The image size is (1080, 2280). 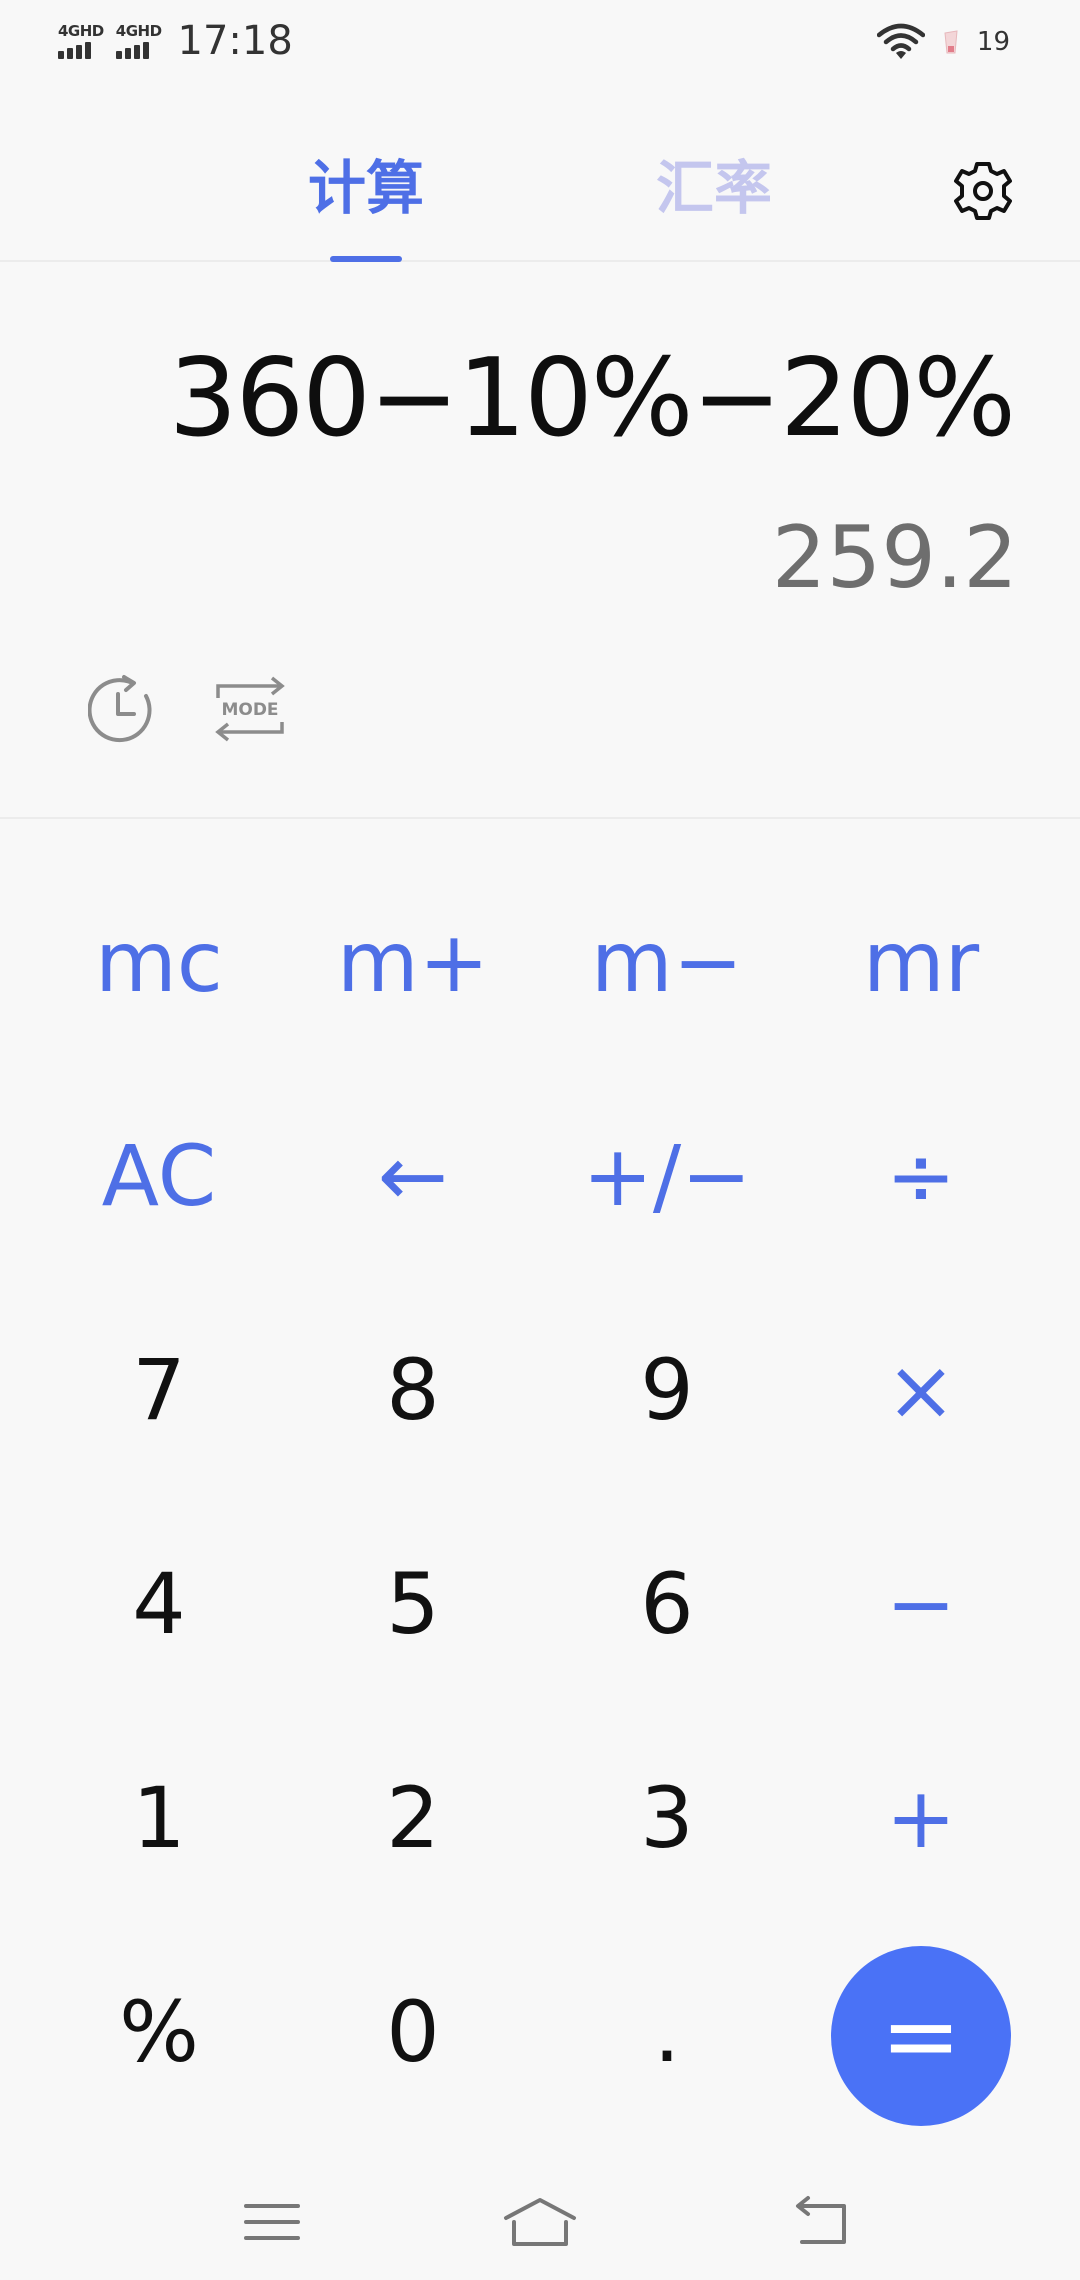 I want to click on status-right: 19, so click(x=943, y=42).